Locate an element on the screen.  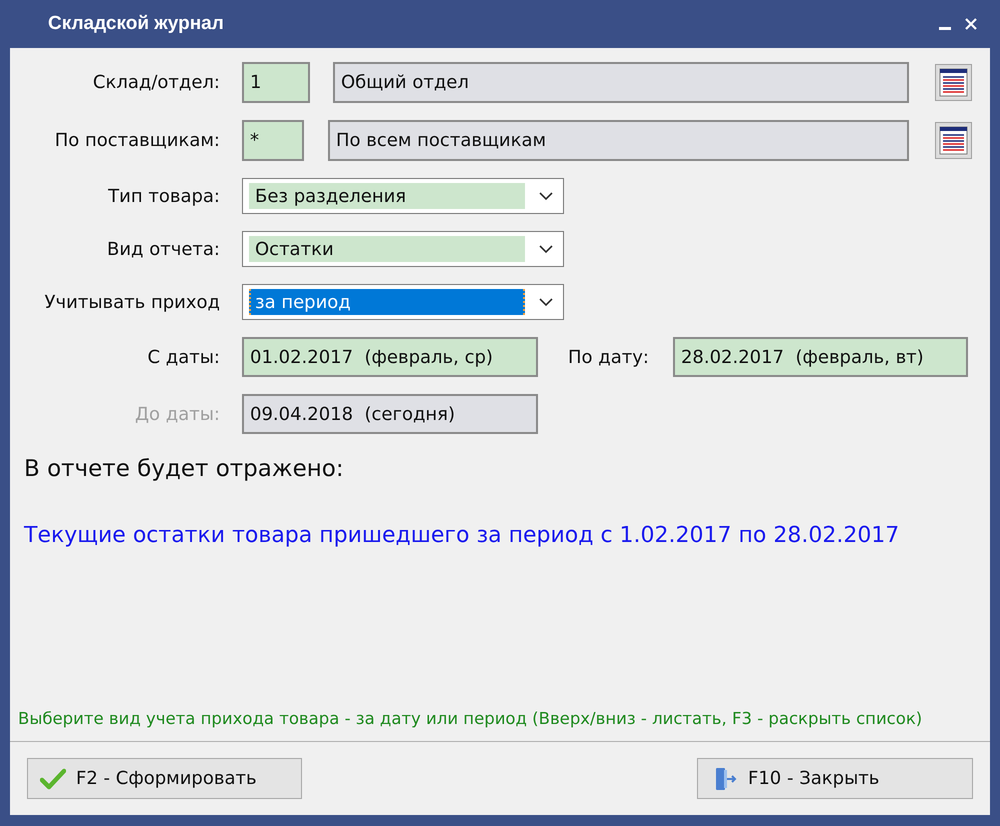
dropdown: Остатки is located at coordinates (403, 249).